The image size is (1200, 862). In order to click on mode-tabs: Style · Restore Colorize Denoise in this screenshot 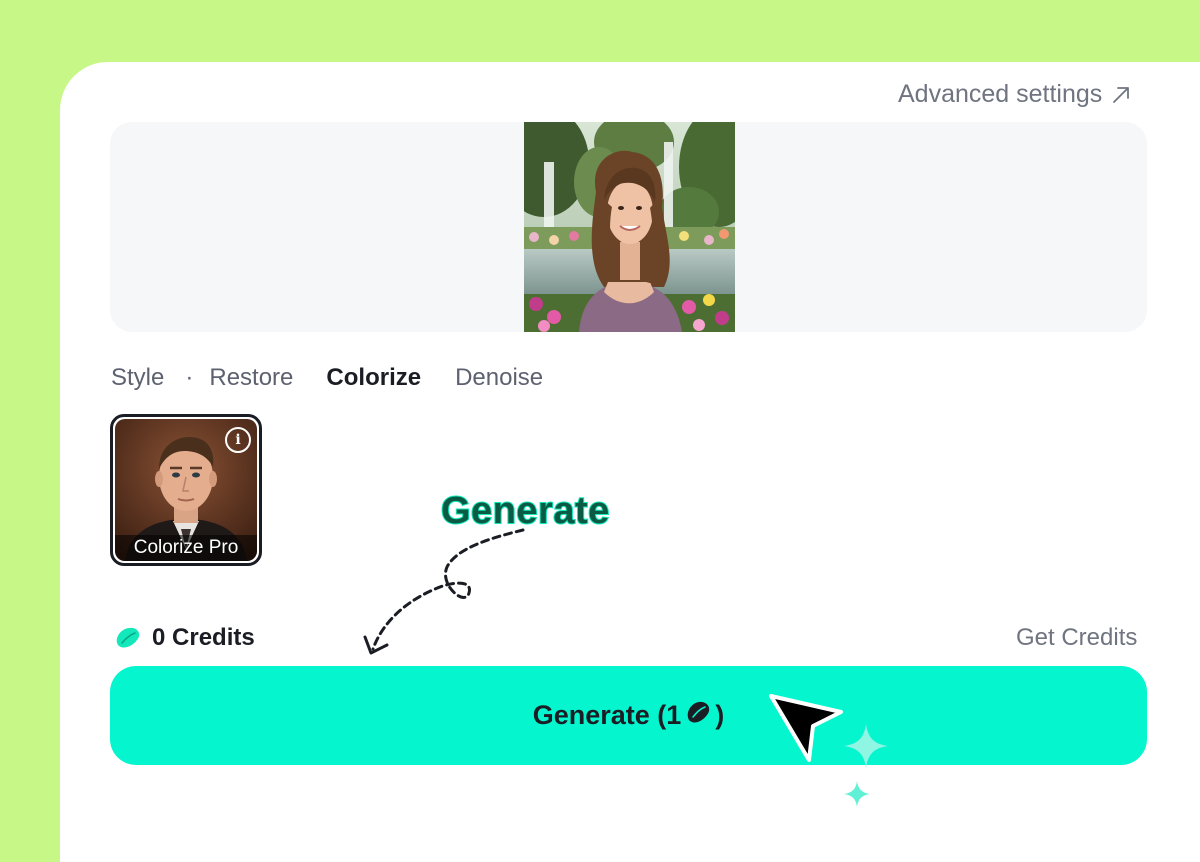, I will do `click(327, 378)`.